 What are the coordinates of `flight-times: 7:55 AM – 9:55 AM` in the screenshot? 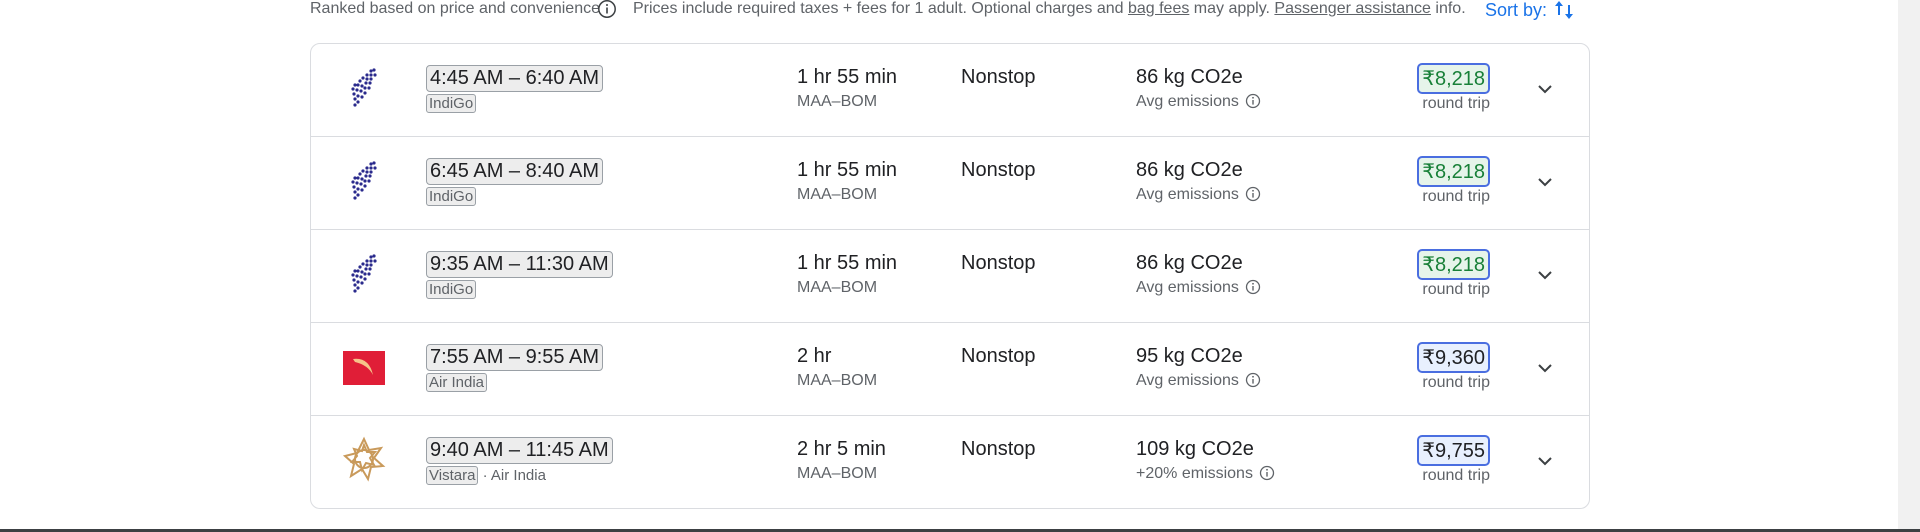 It's located at (514, 357).